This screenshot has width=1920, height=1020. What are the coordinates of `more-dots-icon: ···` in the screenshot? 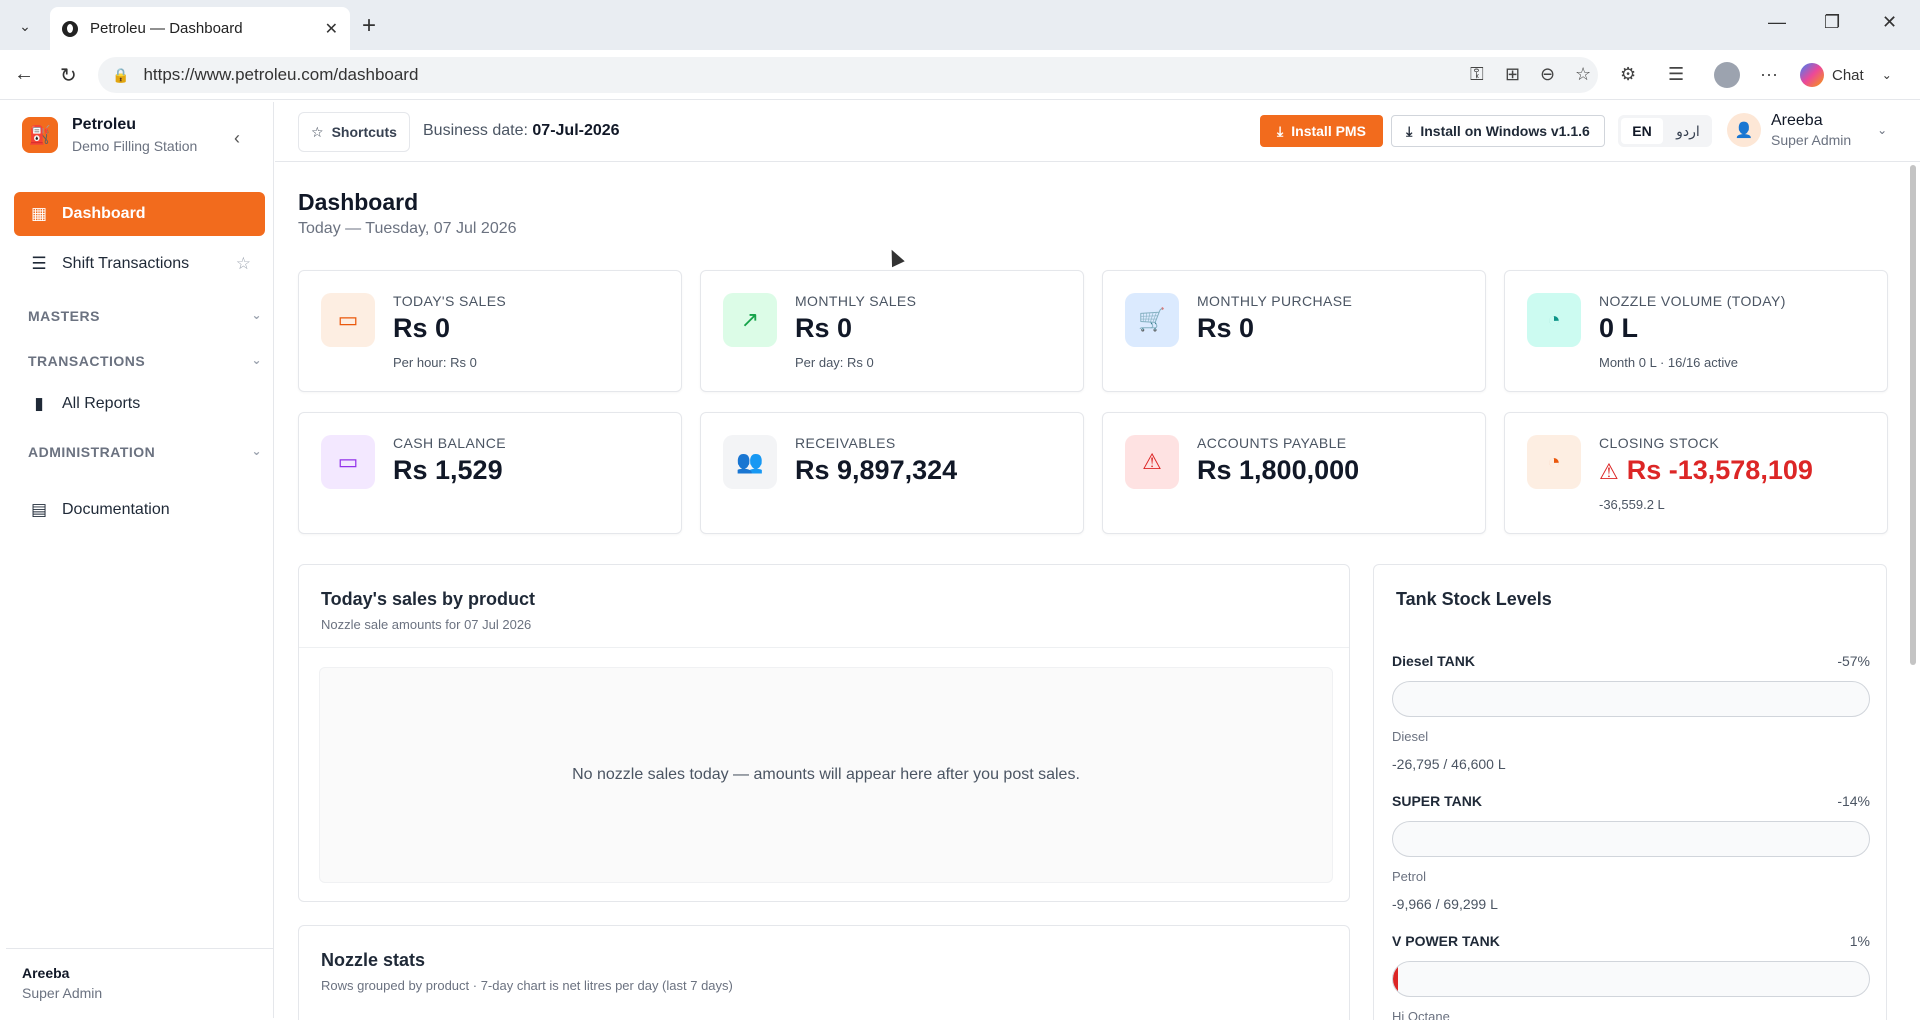 It's located at (1769, 74).